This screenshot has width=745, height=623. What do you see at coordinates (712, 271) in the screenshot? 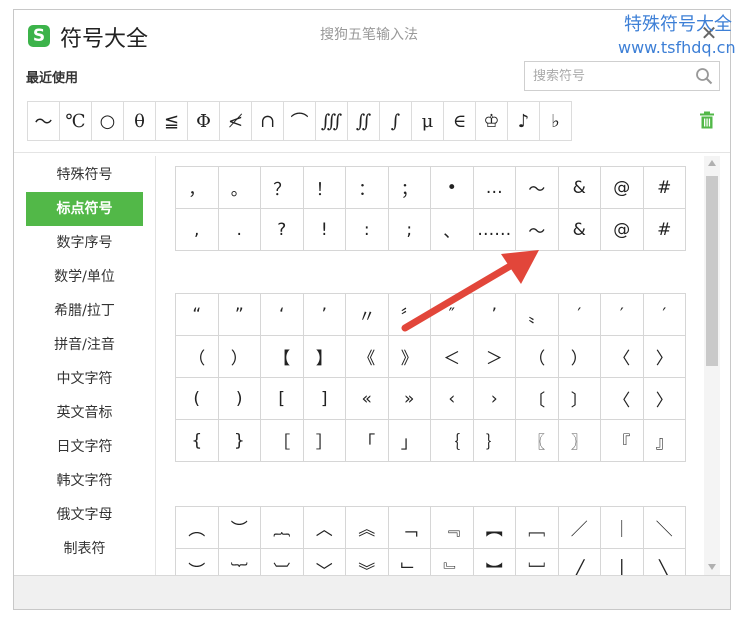
I see `scroll-thumb` at bounding box center [712, 271].